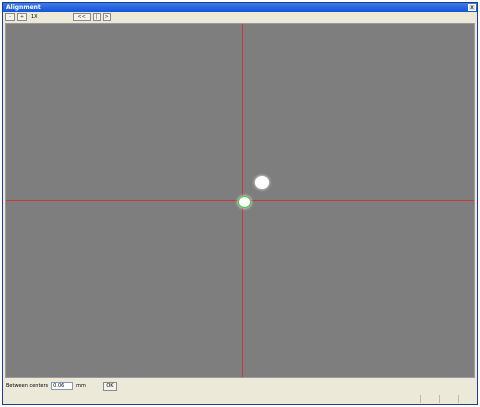 This screenshot has width=480, height=407. I want to click on unit-label: mm, so click(81, 386).